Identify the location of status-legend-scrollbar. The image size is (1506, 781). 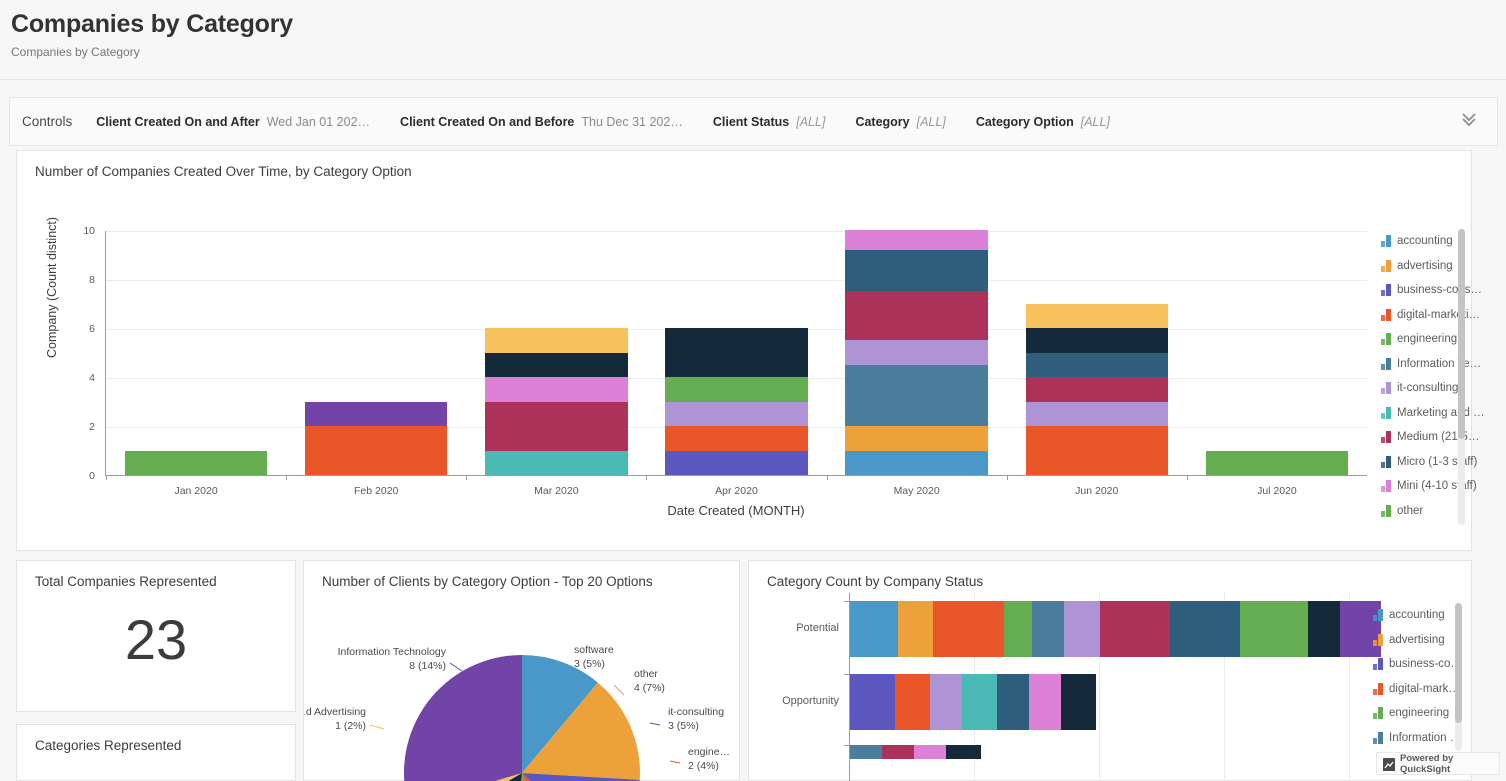
(1458, 677).